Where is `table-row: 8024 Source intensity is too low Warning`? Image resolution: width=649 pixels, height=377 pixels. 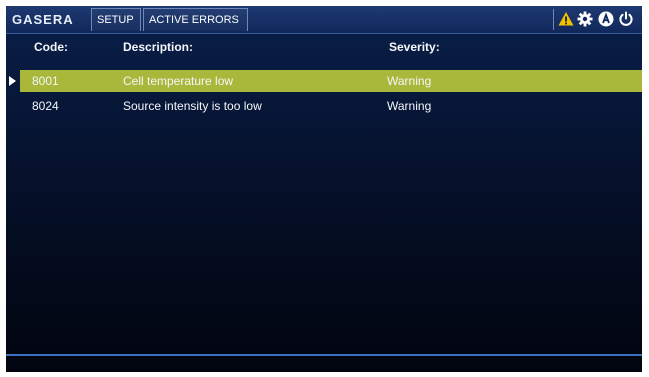
table-row: 8024 Source intensity is too low Warning is located at coordinates (331, 106).